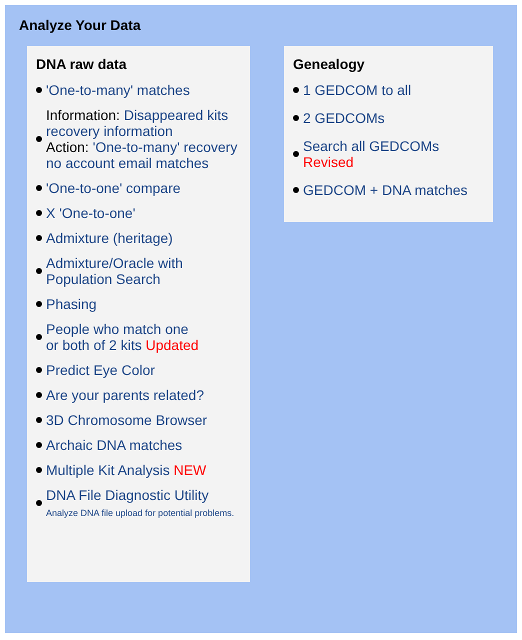 The image size is (522, 640). Describe the element at coordinates (113, 188) in the screenshot. I see `tool-link: 'One-to-one' compare` at that location.